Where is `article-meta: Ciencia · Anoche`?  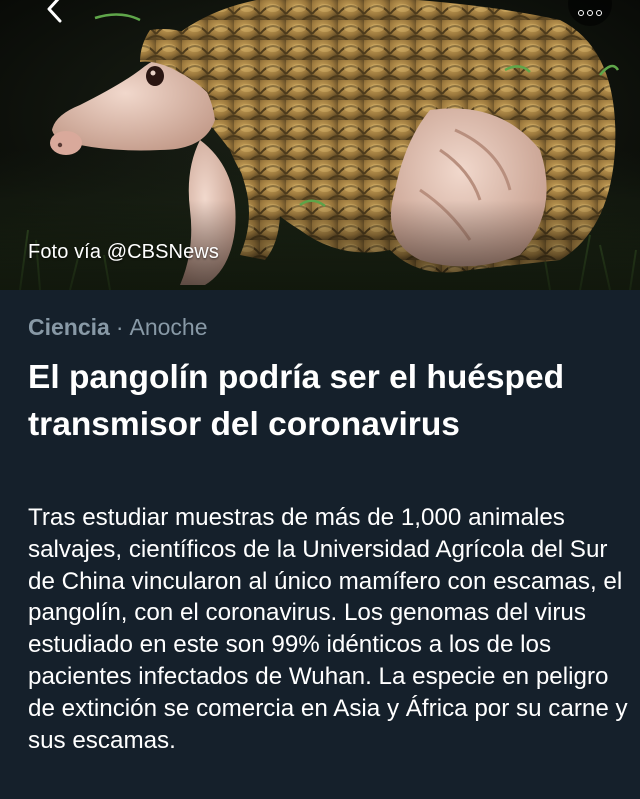
article-meta: Ciencia · Anoche is located at coordinates (118, 327).